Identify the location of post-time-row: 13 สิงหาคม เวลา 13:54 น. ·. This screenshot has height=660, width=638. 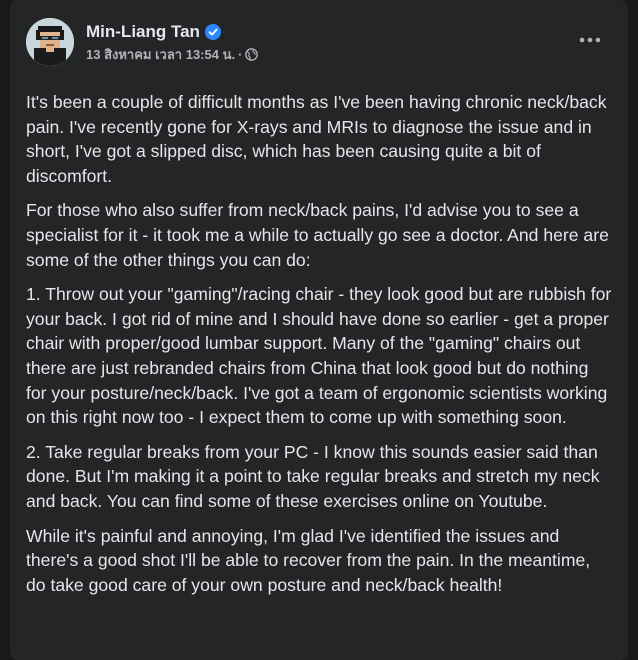
(172, 54).